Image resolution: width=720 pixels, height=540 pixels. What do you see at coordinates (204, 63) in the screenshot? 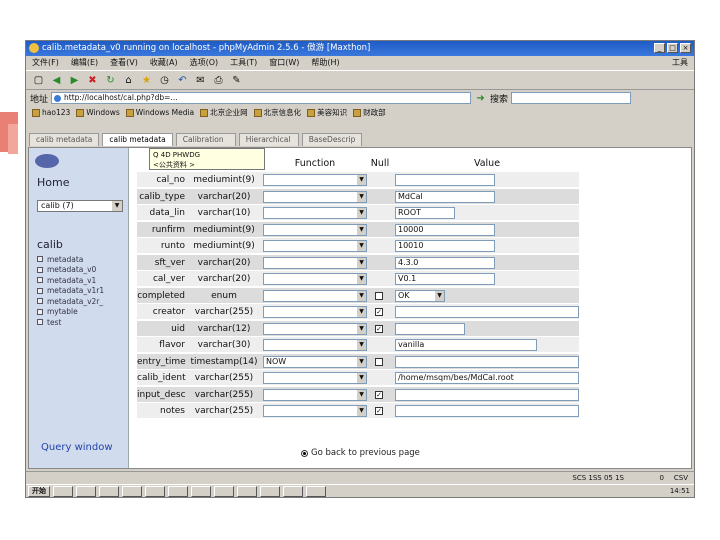
I see `menu-options: 选项(O)` at bounding box center [204, 63].